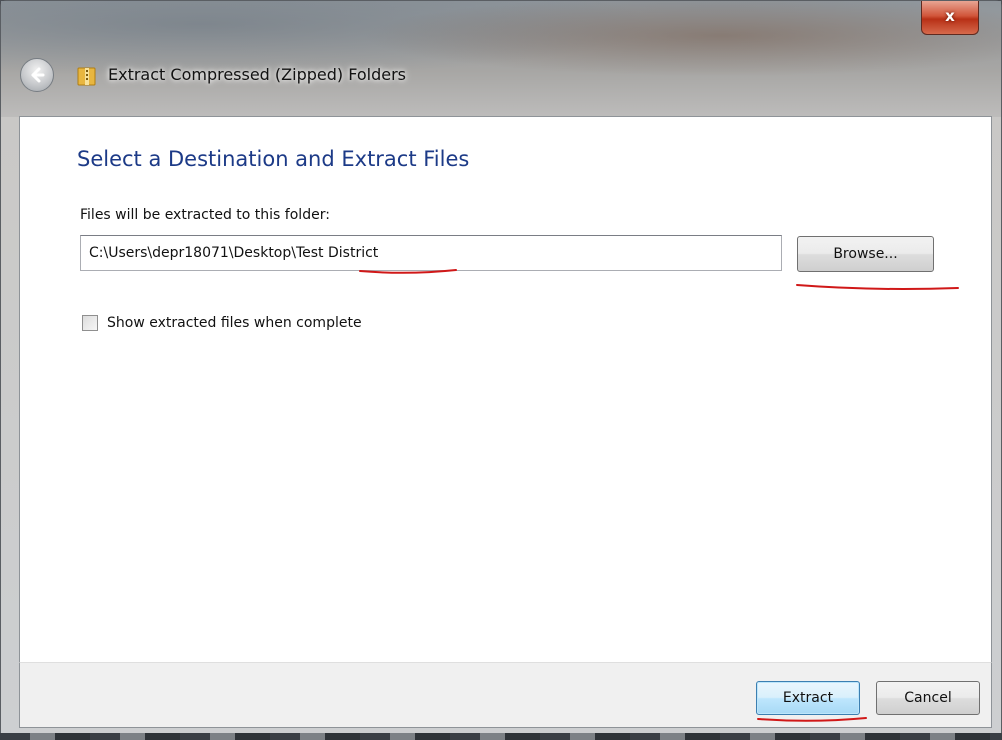 The height and width of the screenshot is (740, 1002). Describe the element at coordinates (273, 159) in the screenshot. I see `page-title: Select a Destination and Extract Files` at that location.